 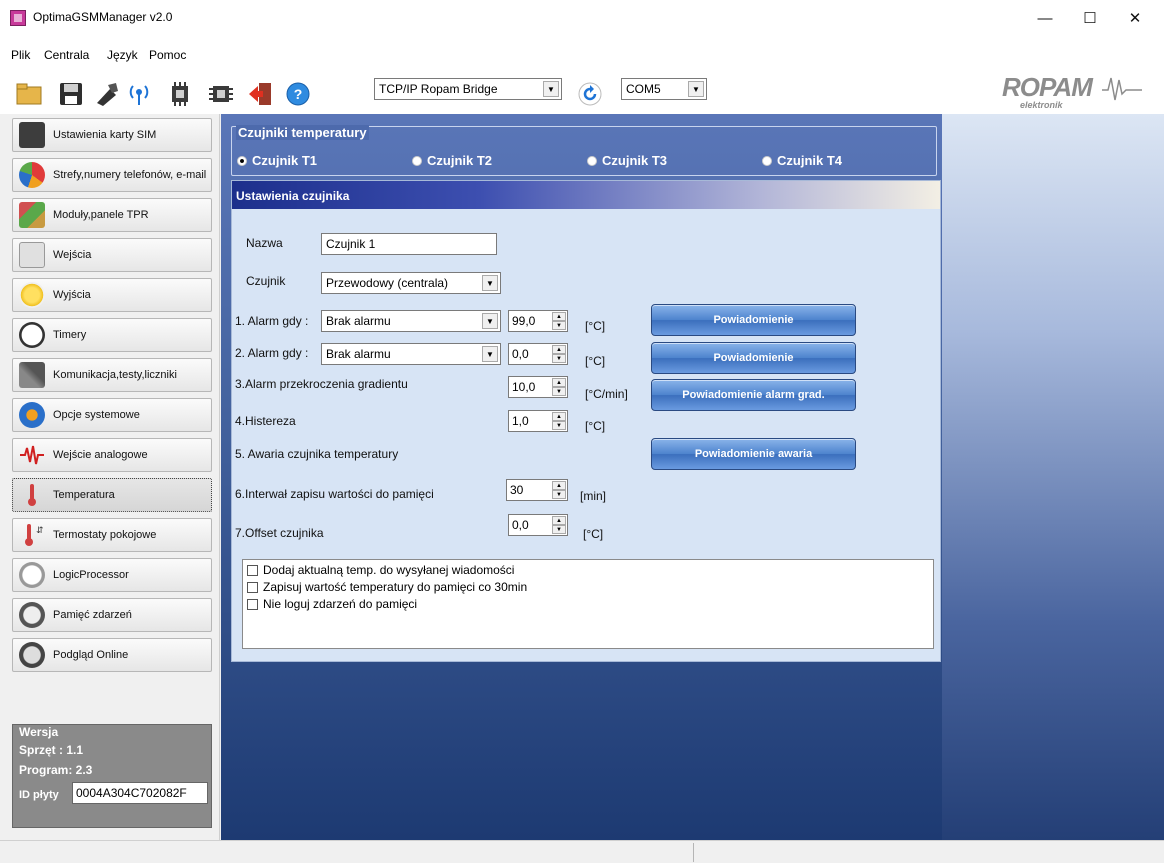 What do you see at coordinates (112, 135) in the screenshot?
I see `sidebar-item-sim: Ustawienia karty SIM` at bounding box center [112, 135].